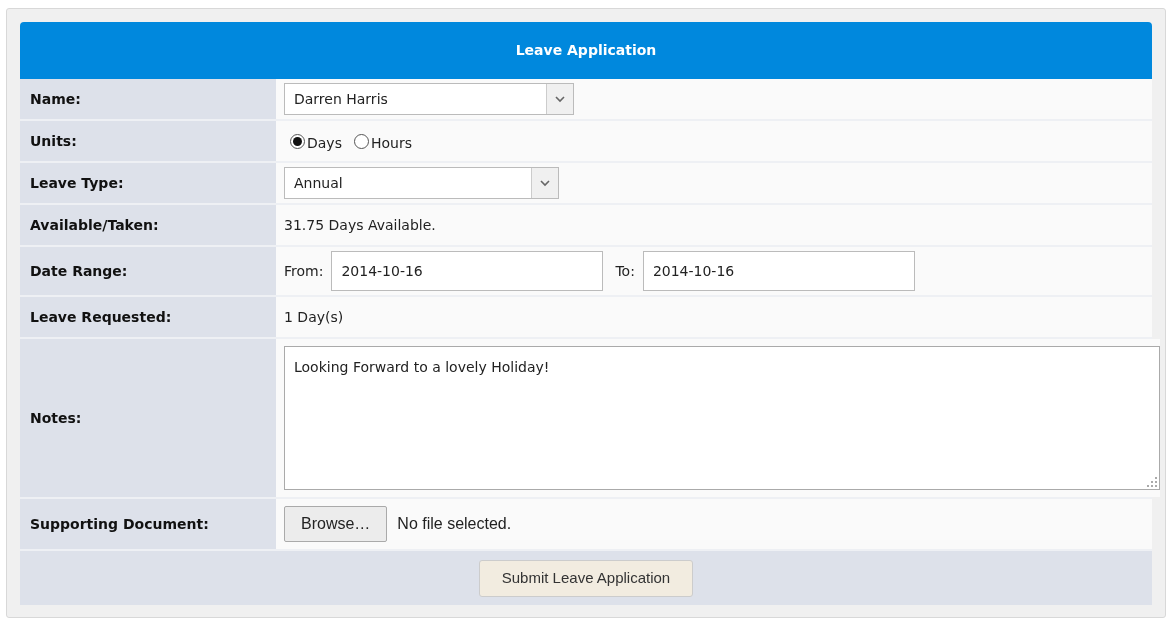 The image size is (1171, 624). What do you see at coordinates (454, 524) in the screenshot?
I see `file-status: No file selected.` at bounding box center [454, 524].